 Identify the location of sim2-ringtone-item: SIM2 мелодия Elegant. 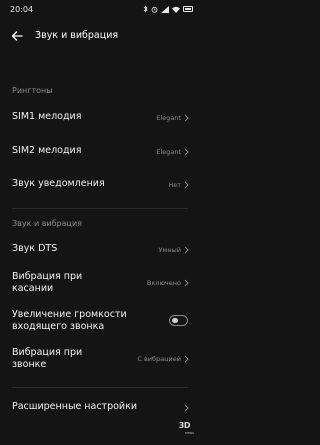
(100, 152).